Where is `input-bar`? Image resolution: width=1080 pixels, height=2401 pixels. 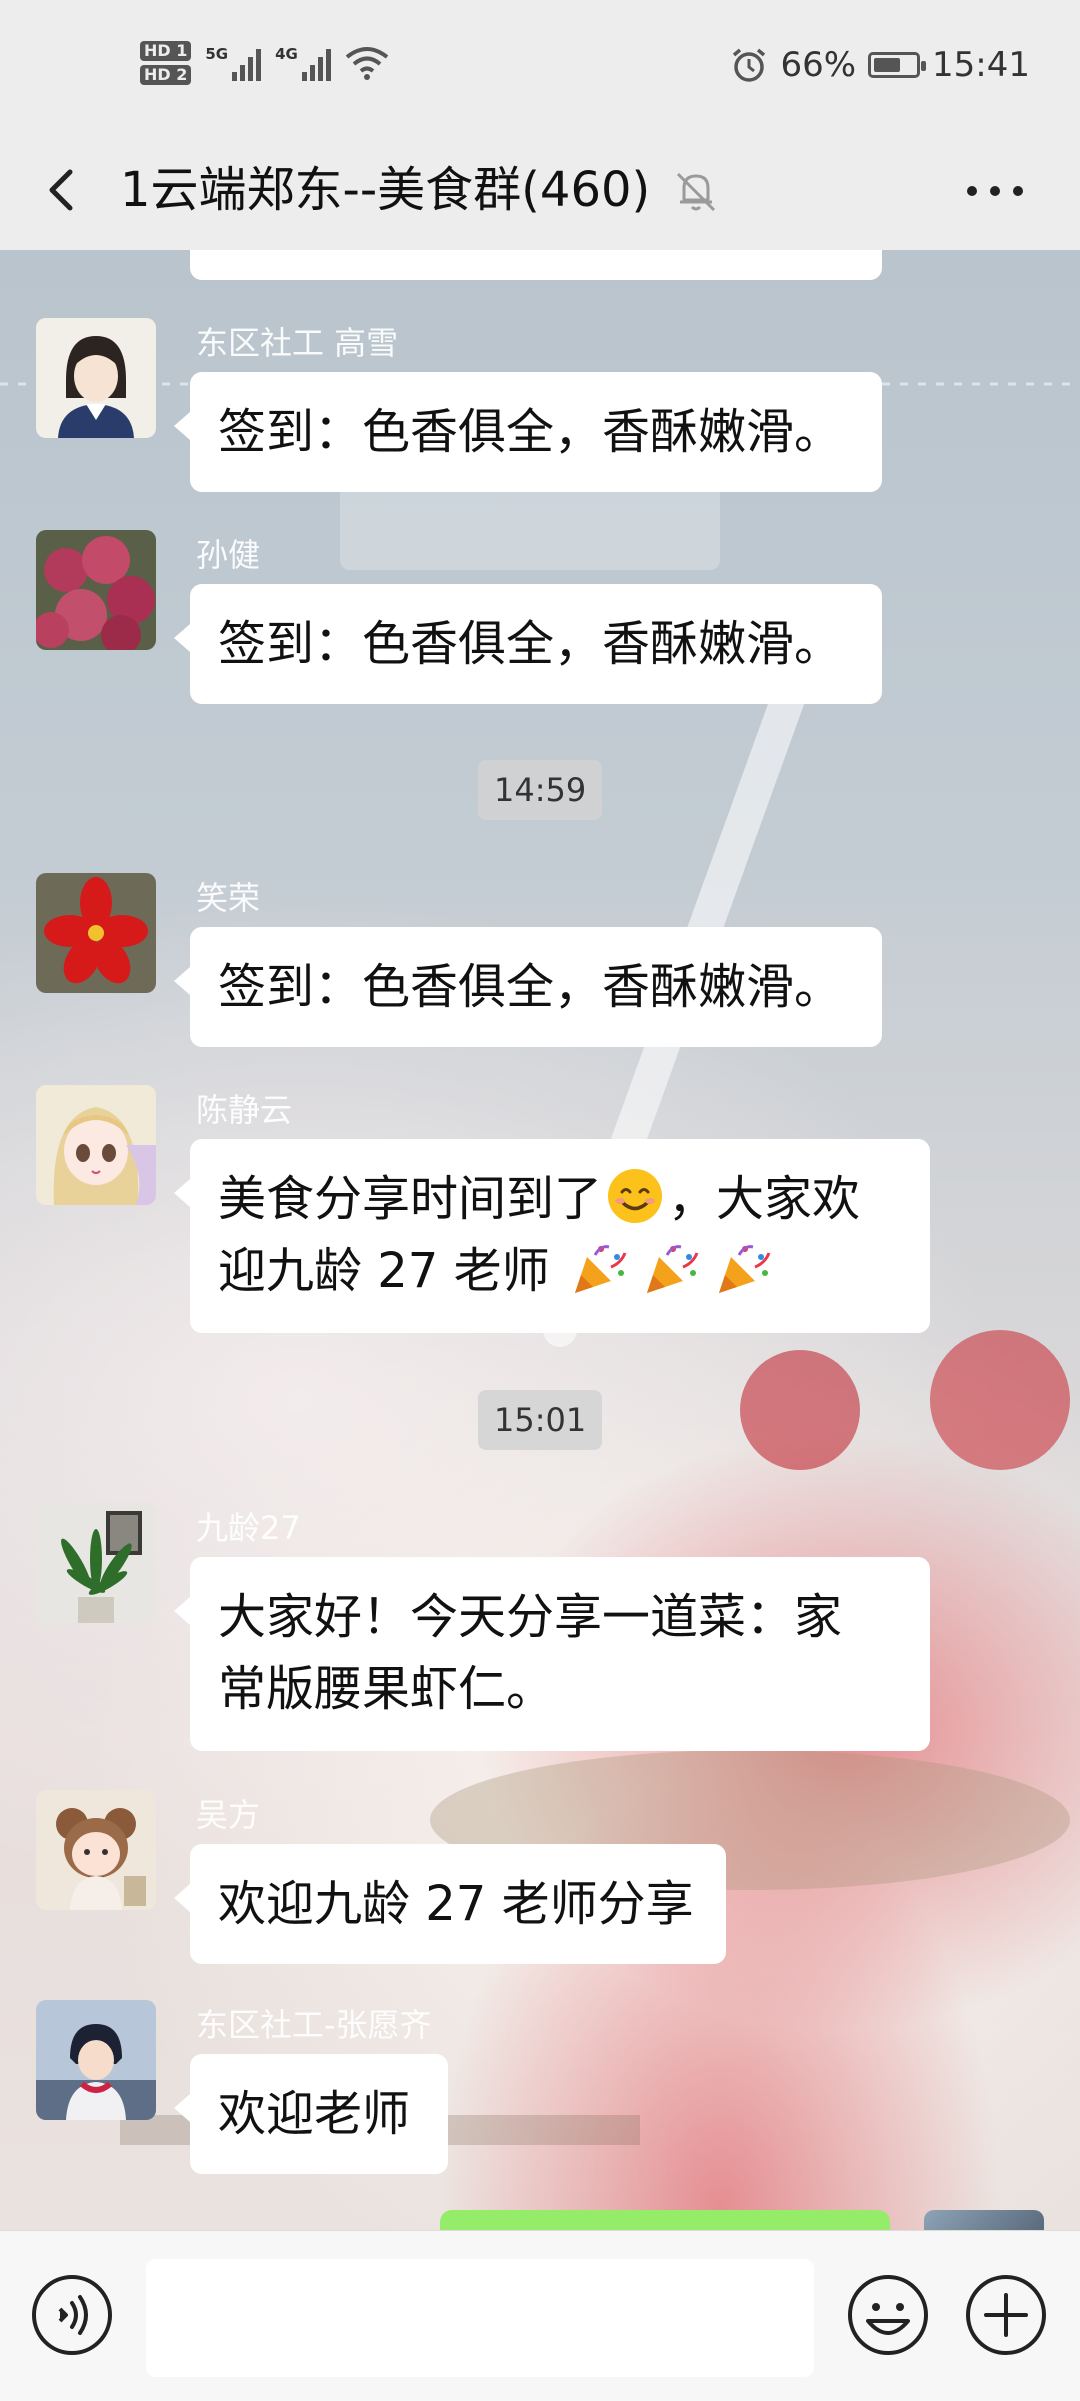
input-bar is located at coordinates (540, 2315).